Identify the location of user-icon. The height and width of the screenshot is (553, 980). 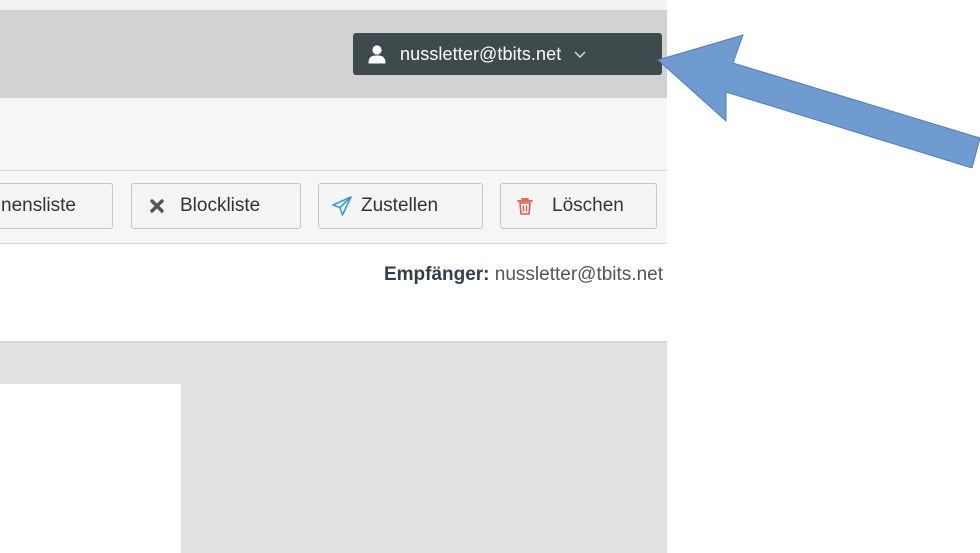
(377, 54).